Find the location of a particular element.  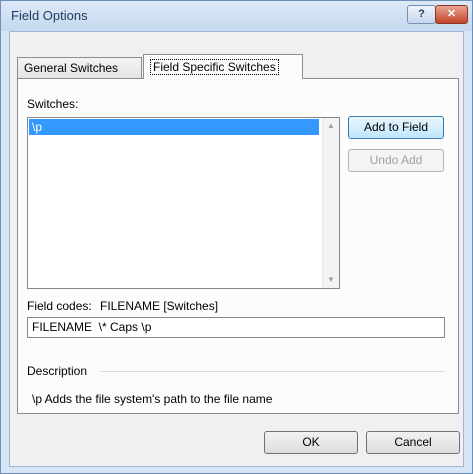

help-icon: ? is located at coordinates (421, 14).